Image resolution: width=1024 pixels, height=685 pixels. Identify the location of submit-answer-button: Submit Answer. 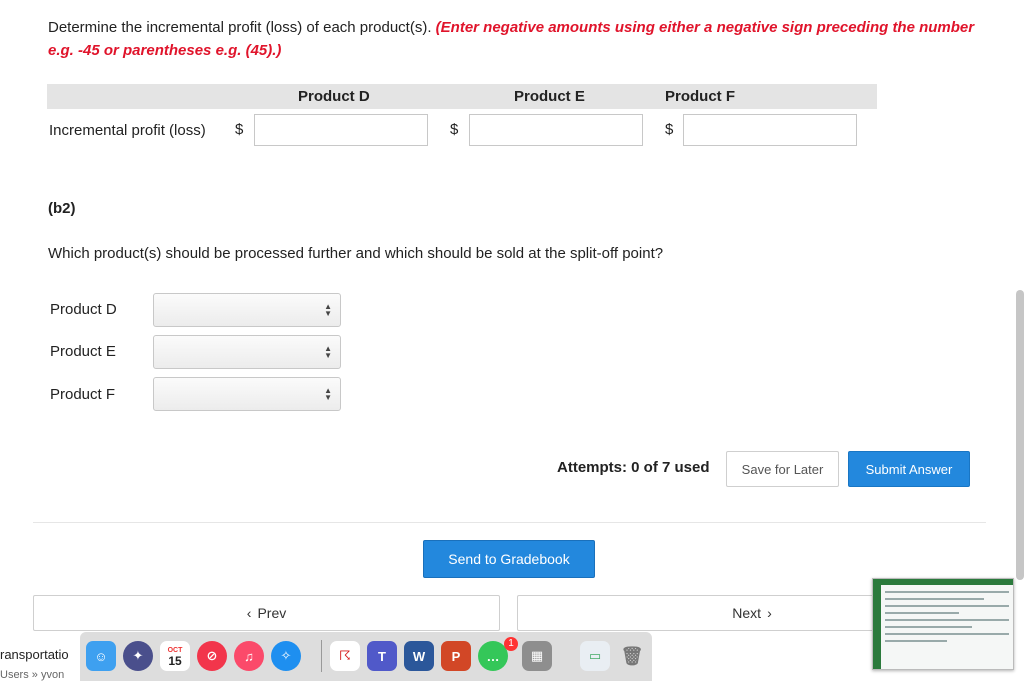
(909, 469).